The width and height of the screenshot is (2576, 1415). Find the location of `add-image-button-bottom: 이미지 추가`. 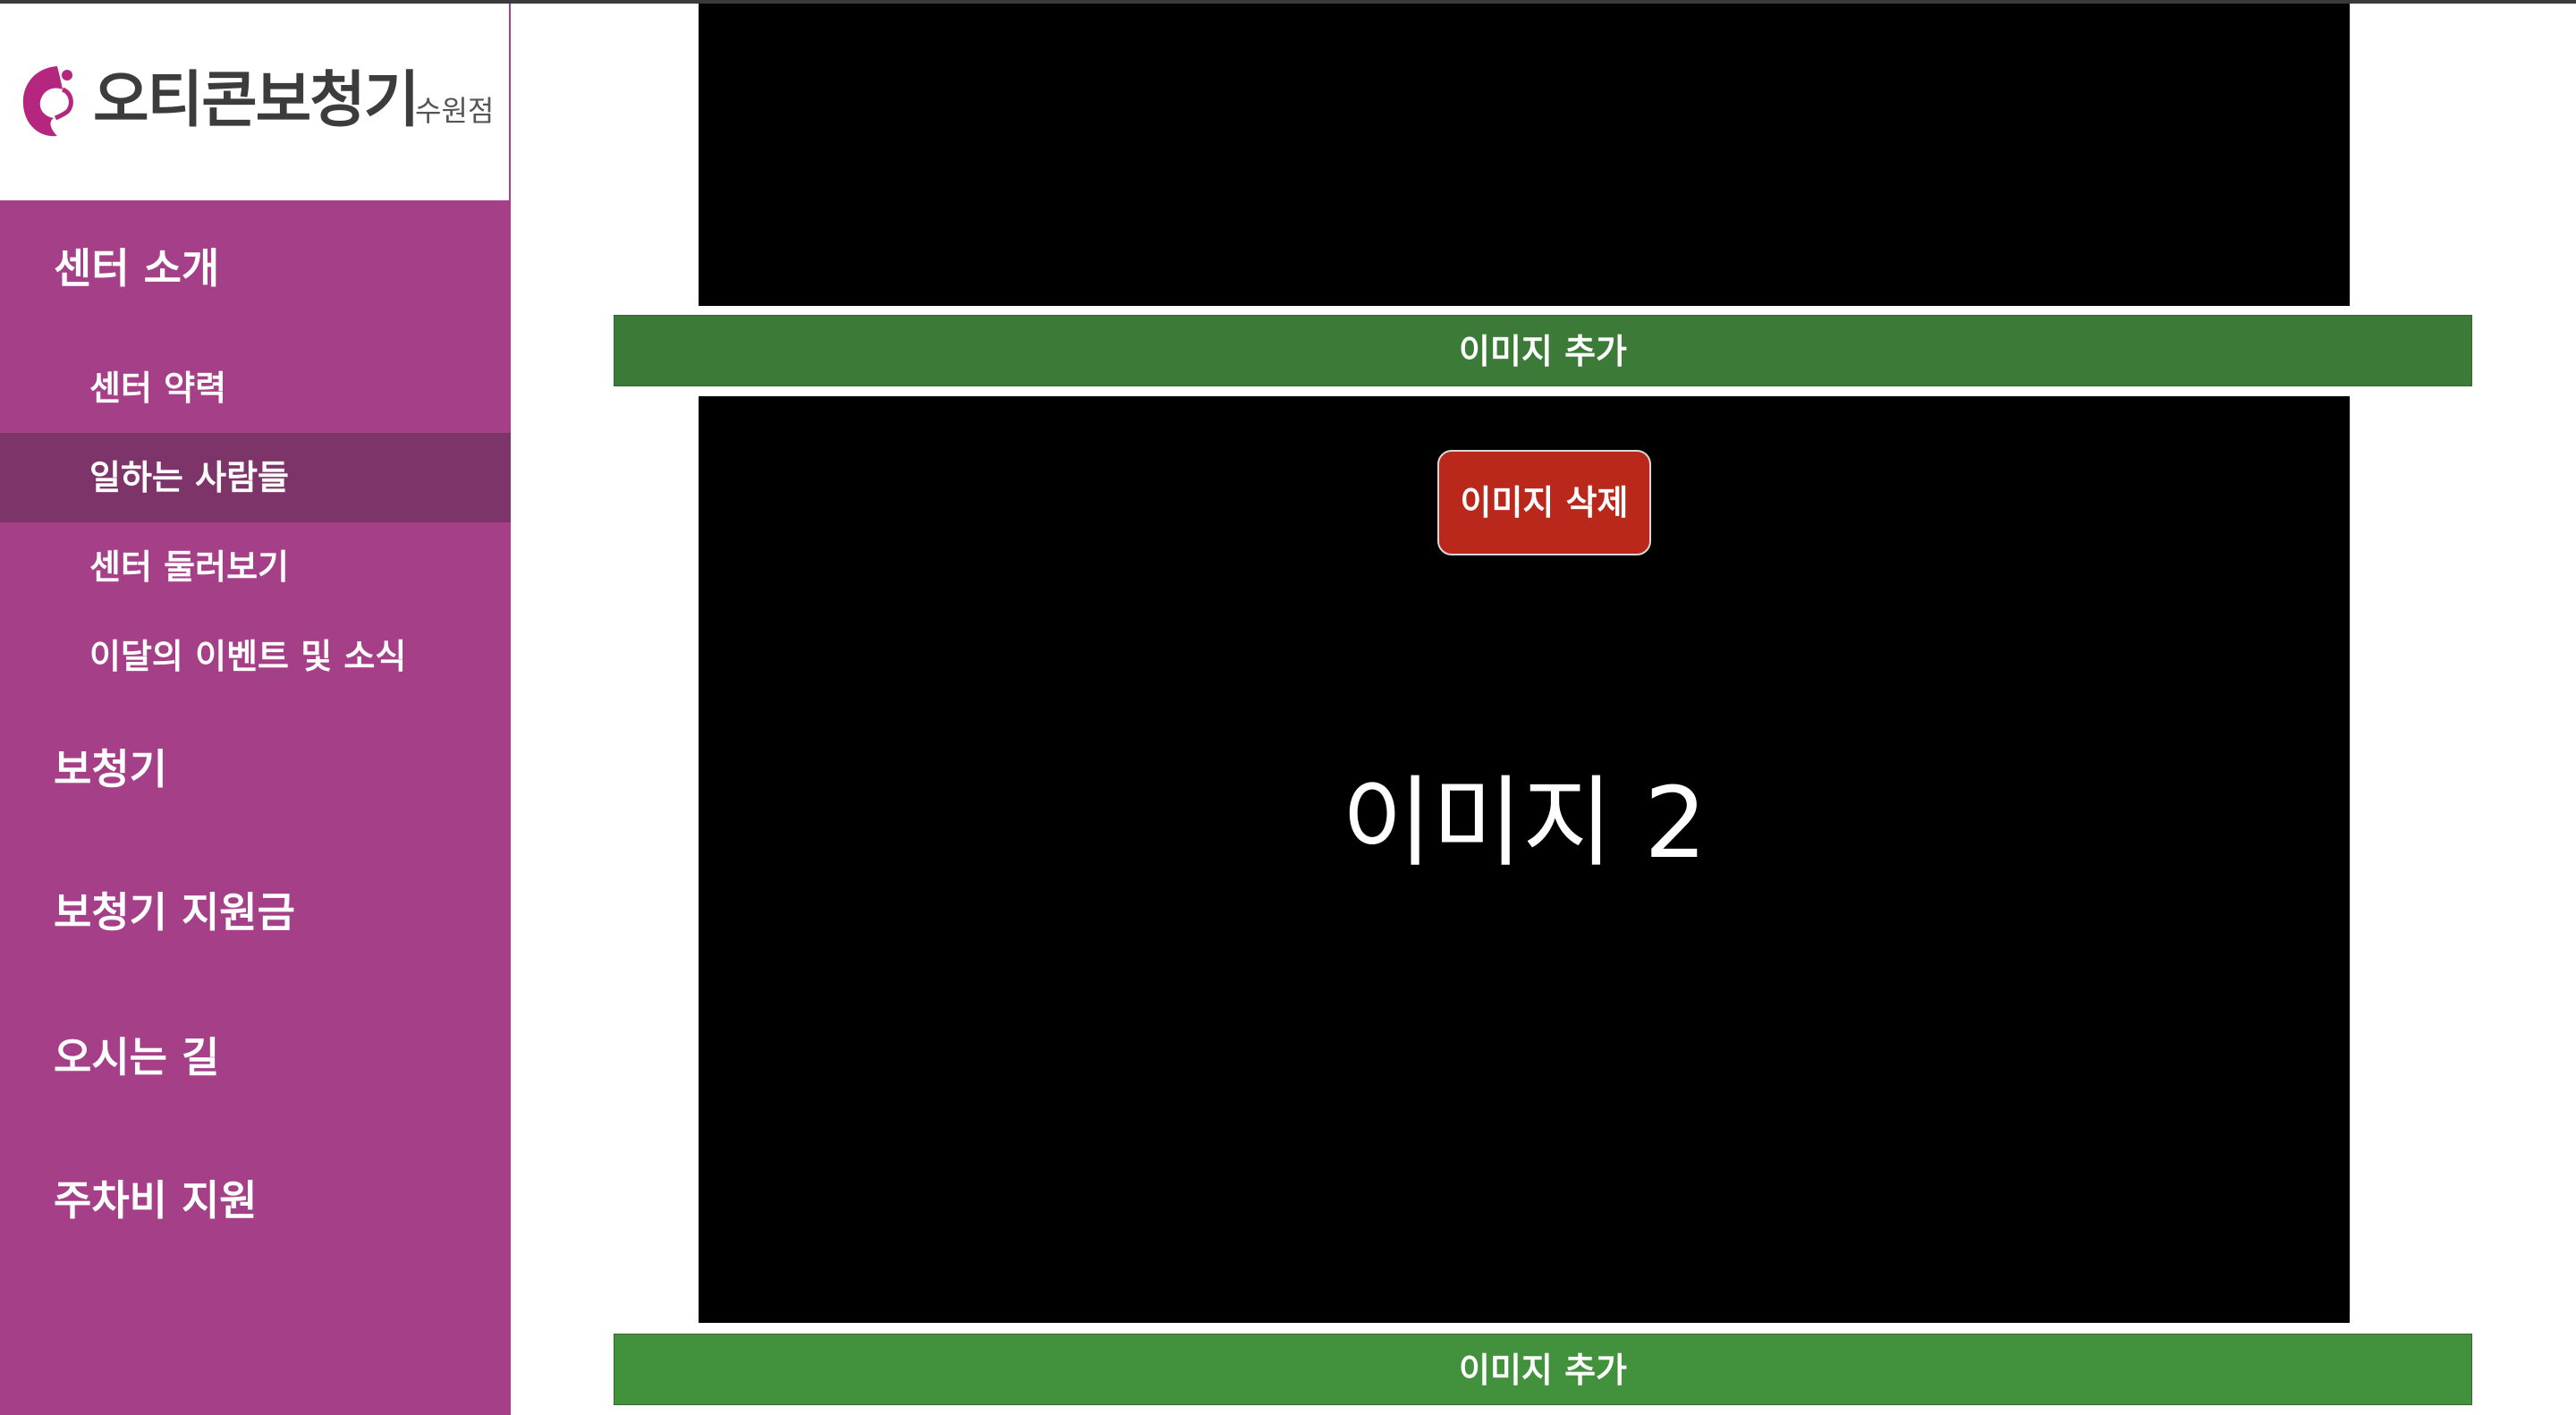

add-image-button-bottom: 이미지 추가 is located at coordinates (1543, 1370).